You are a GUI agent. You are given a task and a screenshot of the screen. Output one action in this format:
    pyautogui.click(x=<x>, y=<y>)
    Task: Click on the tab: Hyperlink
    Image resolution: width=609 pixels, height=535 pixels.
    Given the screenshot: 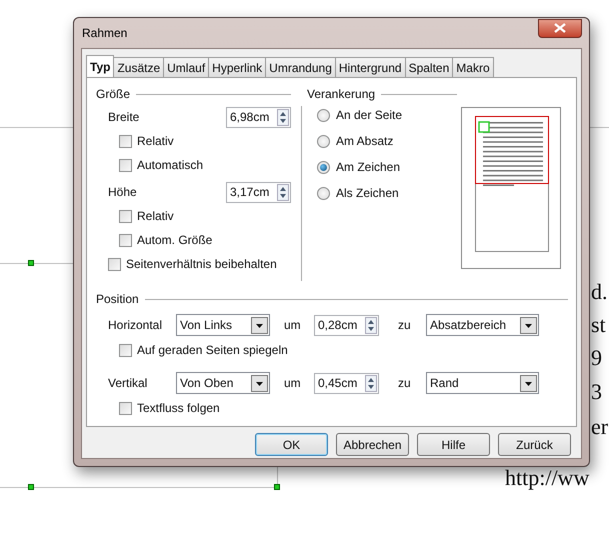 What is the action you would take?
    pyautogui.click(x=237, y=67)
    